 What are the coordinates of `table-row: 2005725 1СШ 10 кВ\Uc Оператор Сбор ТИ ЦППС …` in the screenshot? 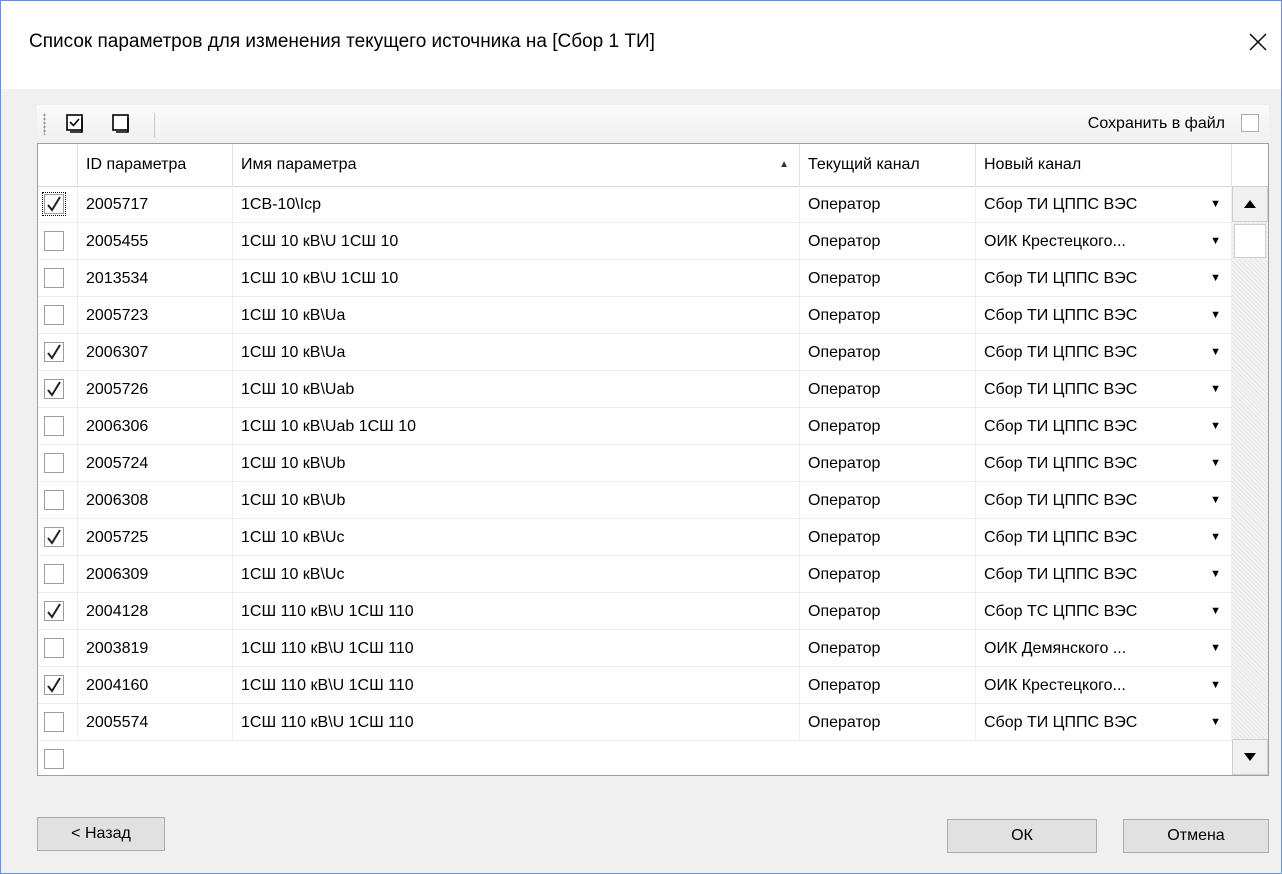 It's located at (635, 537).